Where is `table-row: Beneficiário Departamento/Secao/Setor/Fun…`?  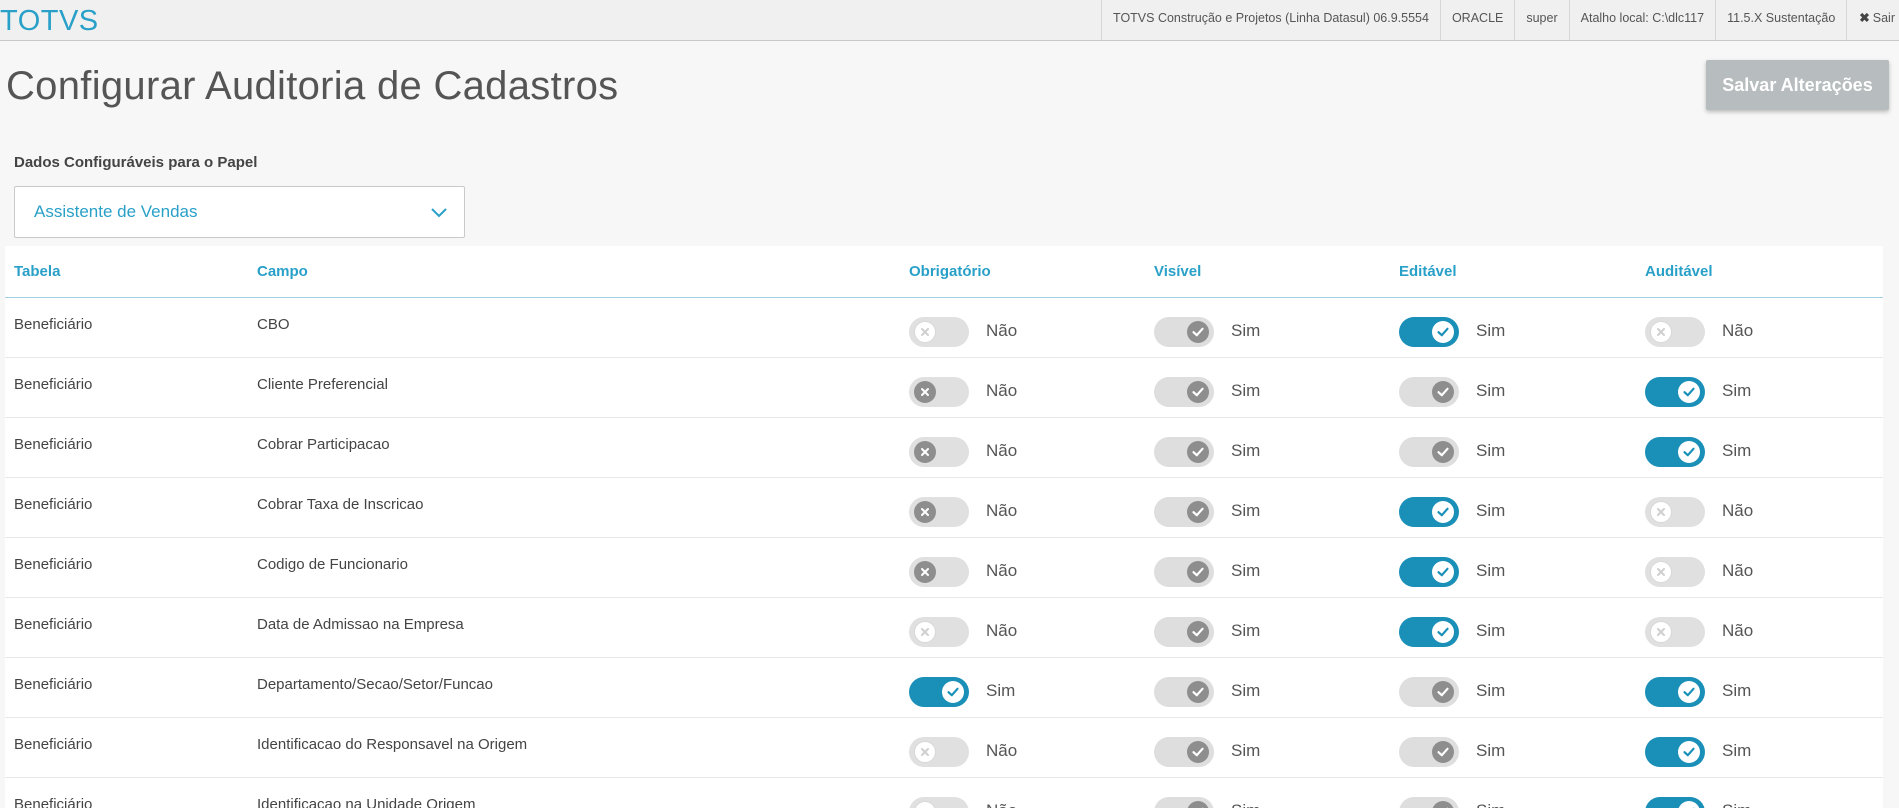 table-row: Beneficiário Departamento/Secao/Setor/Fun… is located at coordinates (944, 688).